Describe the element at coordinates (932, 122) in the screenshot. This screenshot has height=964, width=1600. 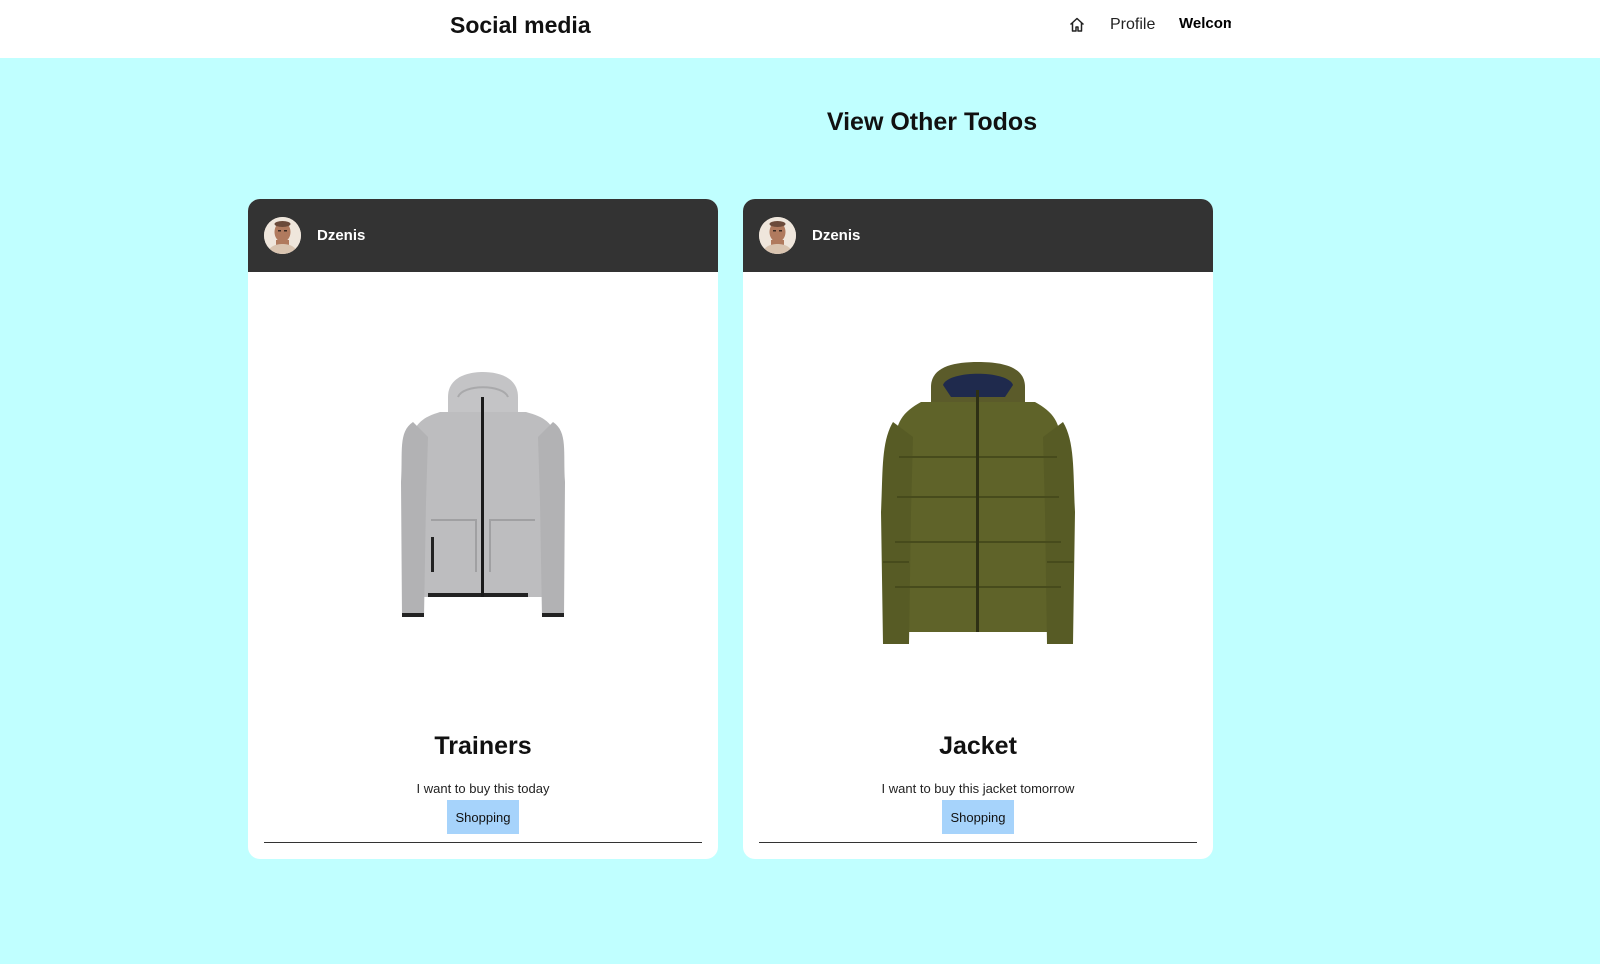
I see `page-title: View Other Todos` at that location.